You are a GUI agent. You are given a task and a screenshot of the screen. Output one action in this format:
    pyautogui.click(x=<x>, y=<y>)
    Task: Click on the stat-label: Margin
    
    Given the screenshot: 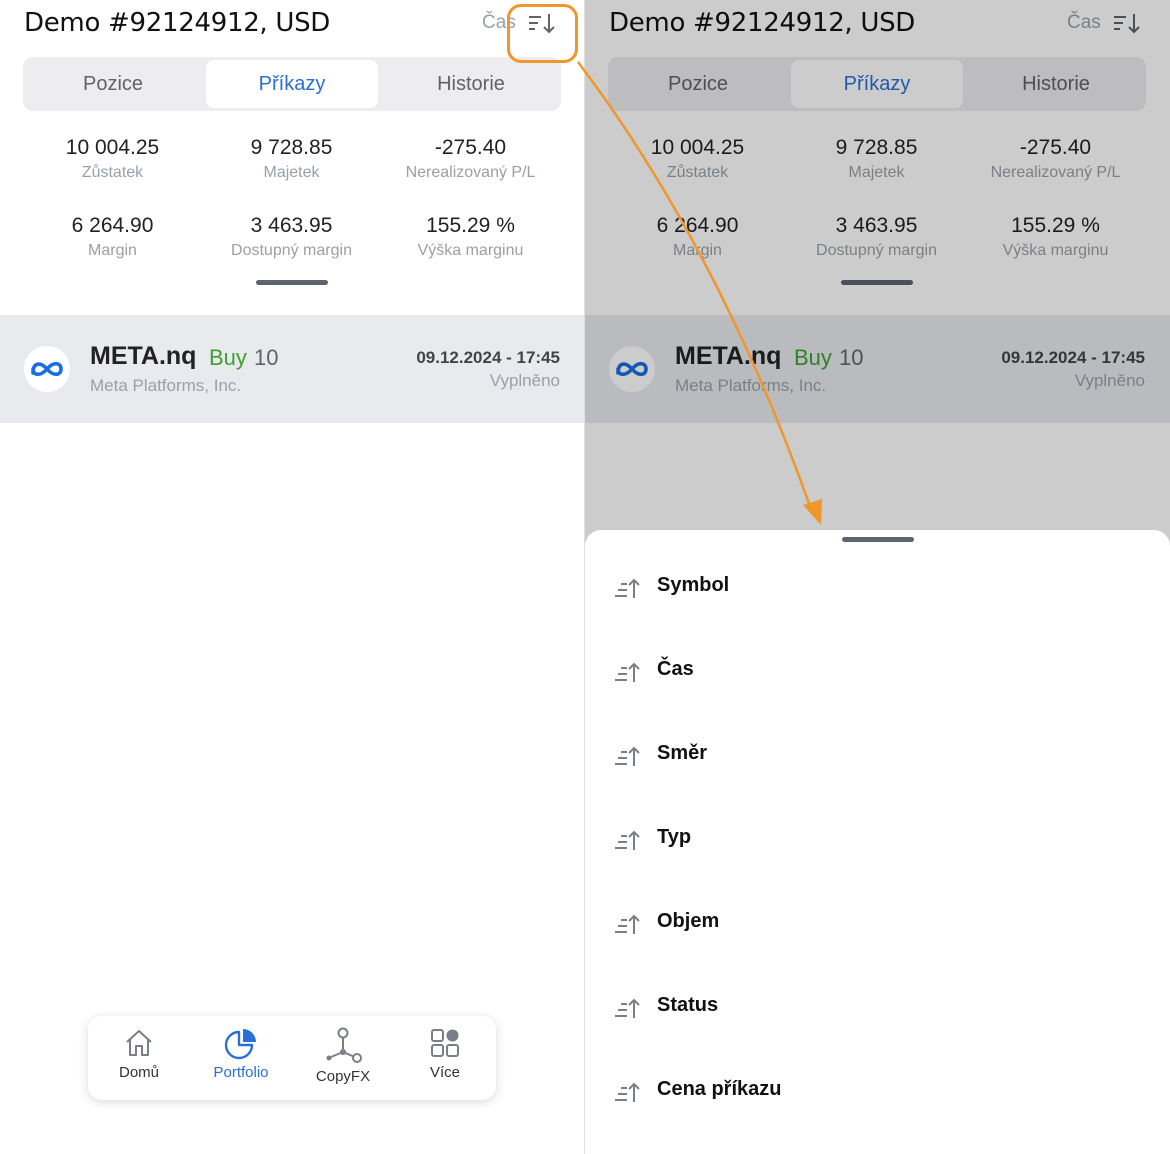 What is the action you would take?
    pyautogui.click(x=112, y=250)
    